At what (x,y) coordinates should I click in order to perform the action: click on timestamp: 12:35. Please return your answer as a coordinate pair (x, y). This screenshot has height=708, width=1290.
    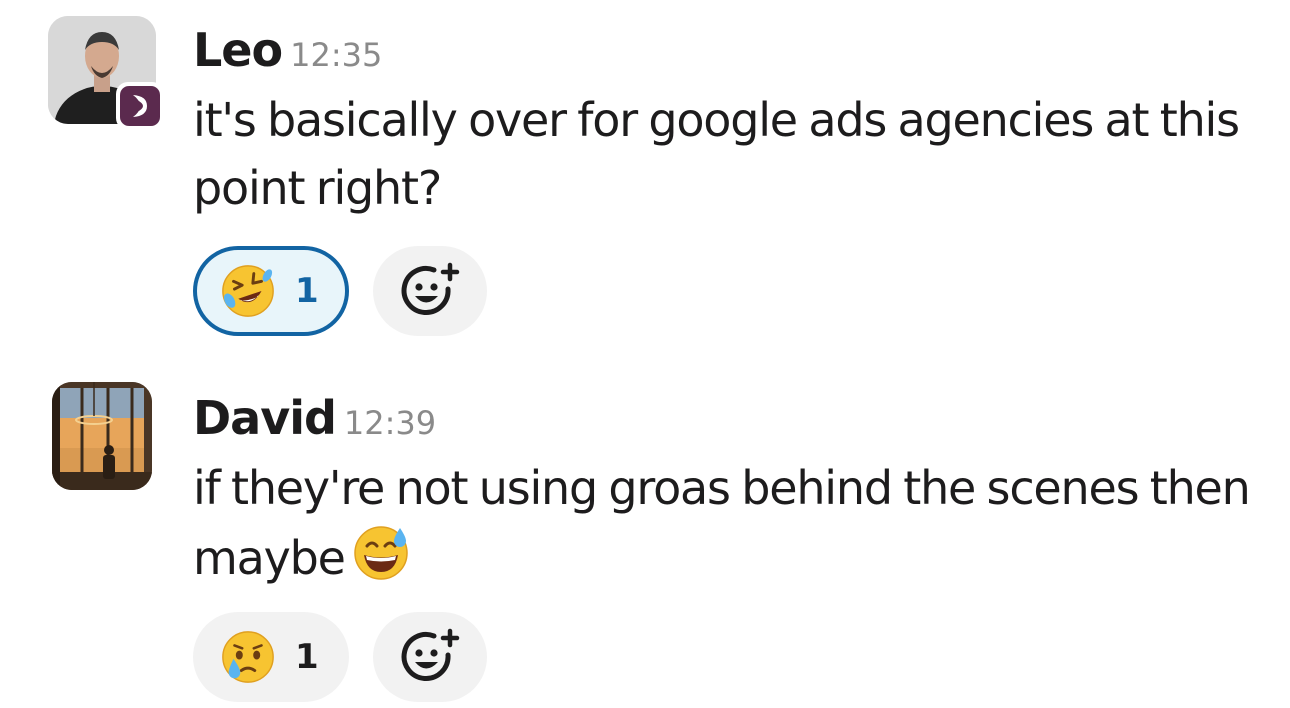
    Looking at the image, I should click on (336, 55).